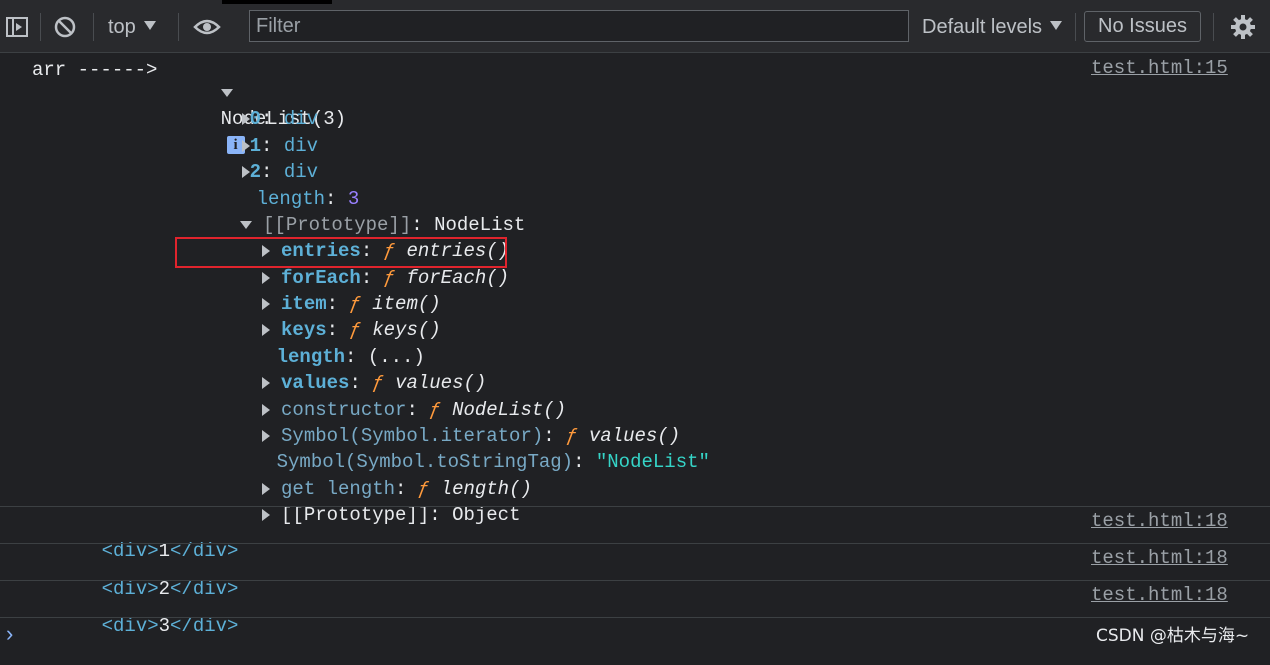  I want to click on tree-row-prototype: [[Prototype]]: NodeList, so click(359, 211).